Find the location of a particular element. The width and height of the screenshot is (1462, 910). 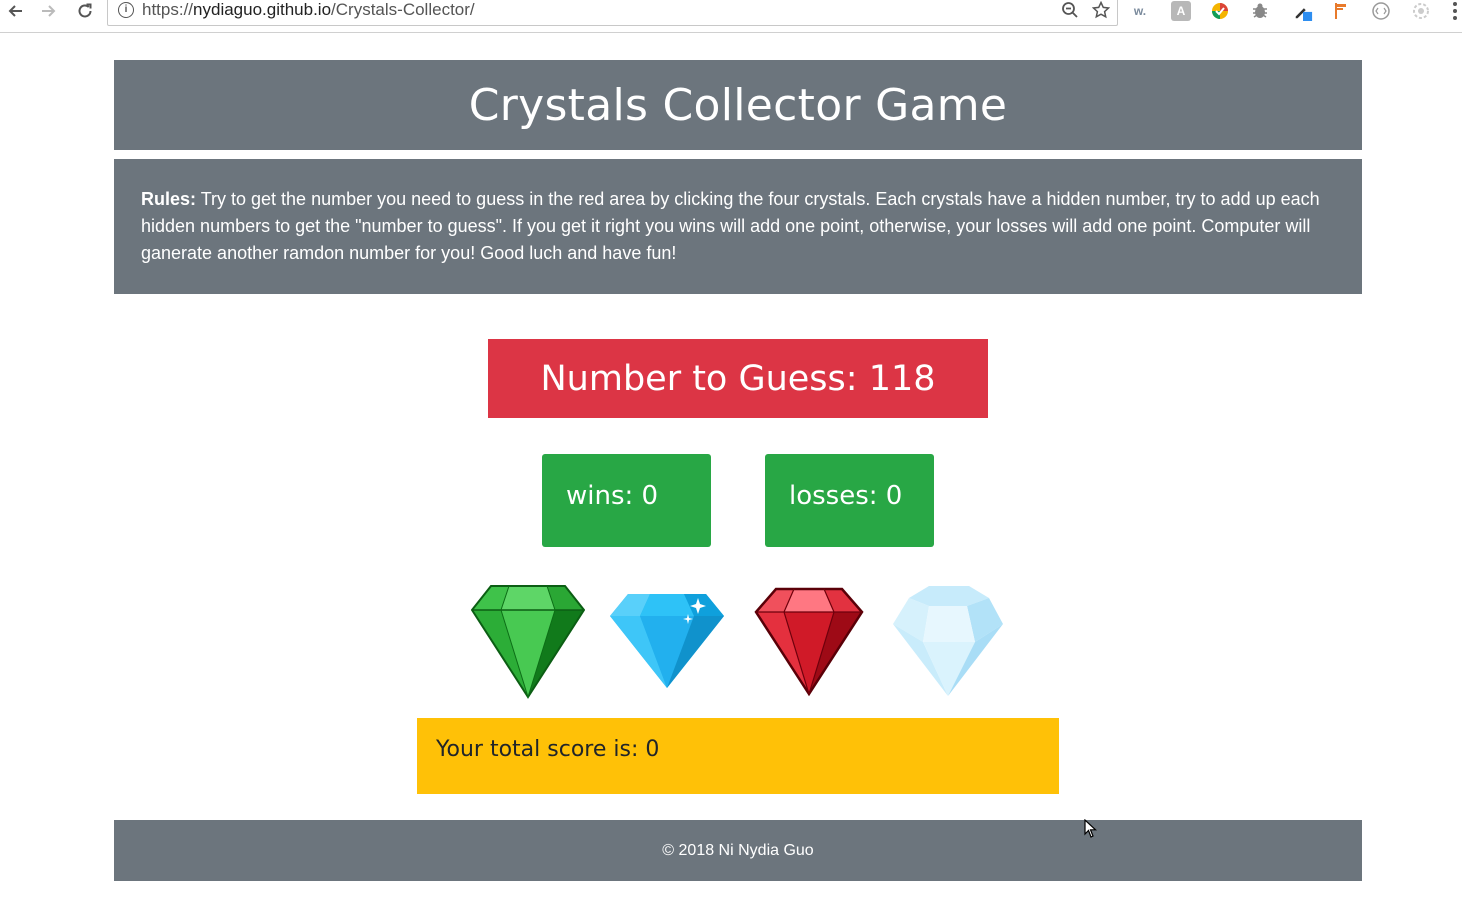

losses-box: losses: 0 is located at coordinates (849, 500).